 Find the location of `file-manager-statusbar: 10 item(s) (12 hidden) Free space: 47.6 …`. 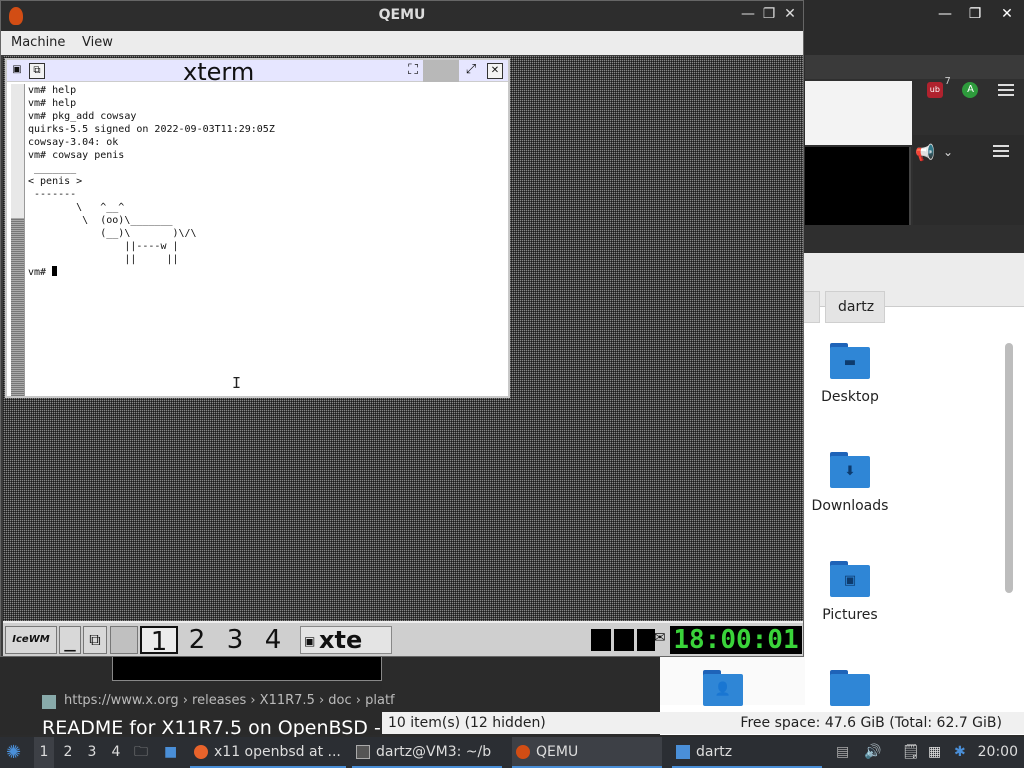

file-manager-statusbar: 10 item(s) (12 hidden) Free space: 47.6 … is located at coordinates (703, 723).